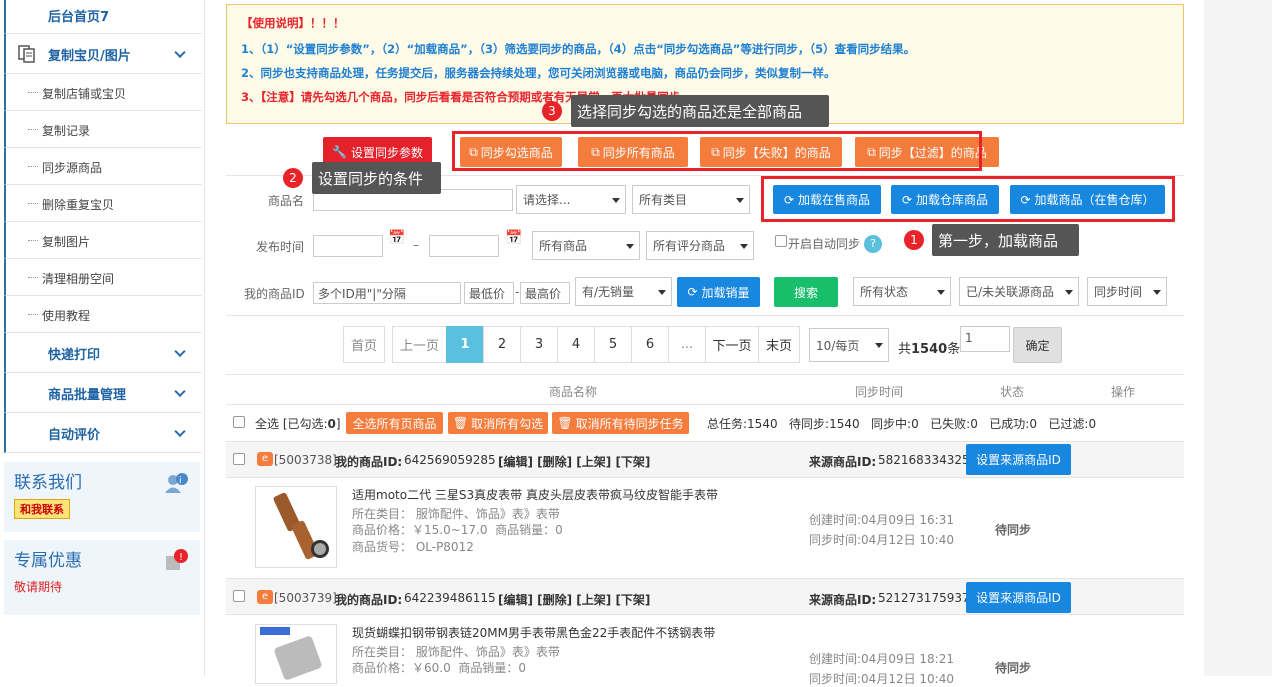 The width and height of the screenshot is (1272, 687). What do you see at coordinates (881, 520) in the screenshot?
I see `item-created-time: 创建时间:04月09日 16:31` at bounding box center [881, 520].